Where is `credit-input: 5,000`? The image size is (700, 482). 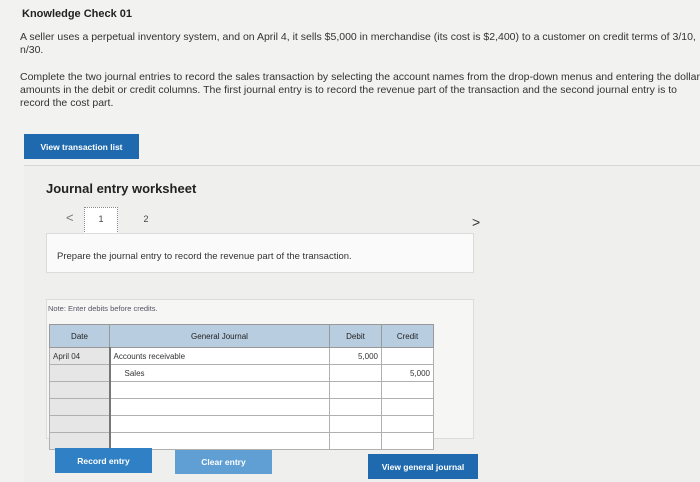 credit-input: 5,000 is located at coordinates (407, 373).